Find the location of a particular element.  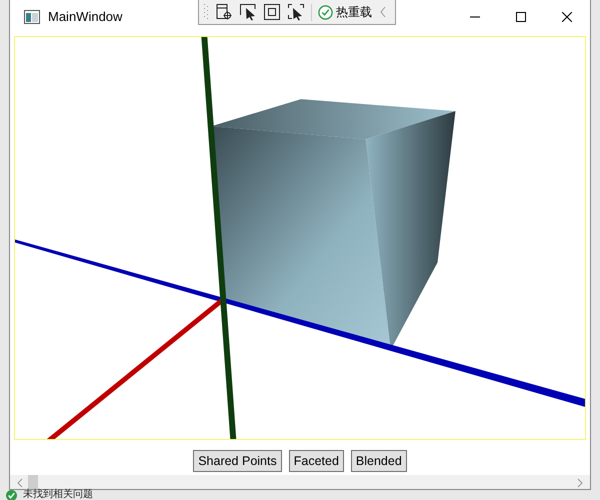

scroll-right-icon is located at coordinates (580, 483).